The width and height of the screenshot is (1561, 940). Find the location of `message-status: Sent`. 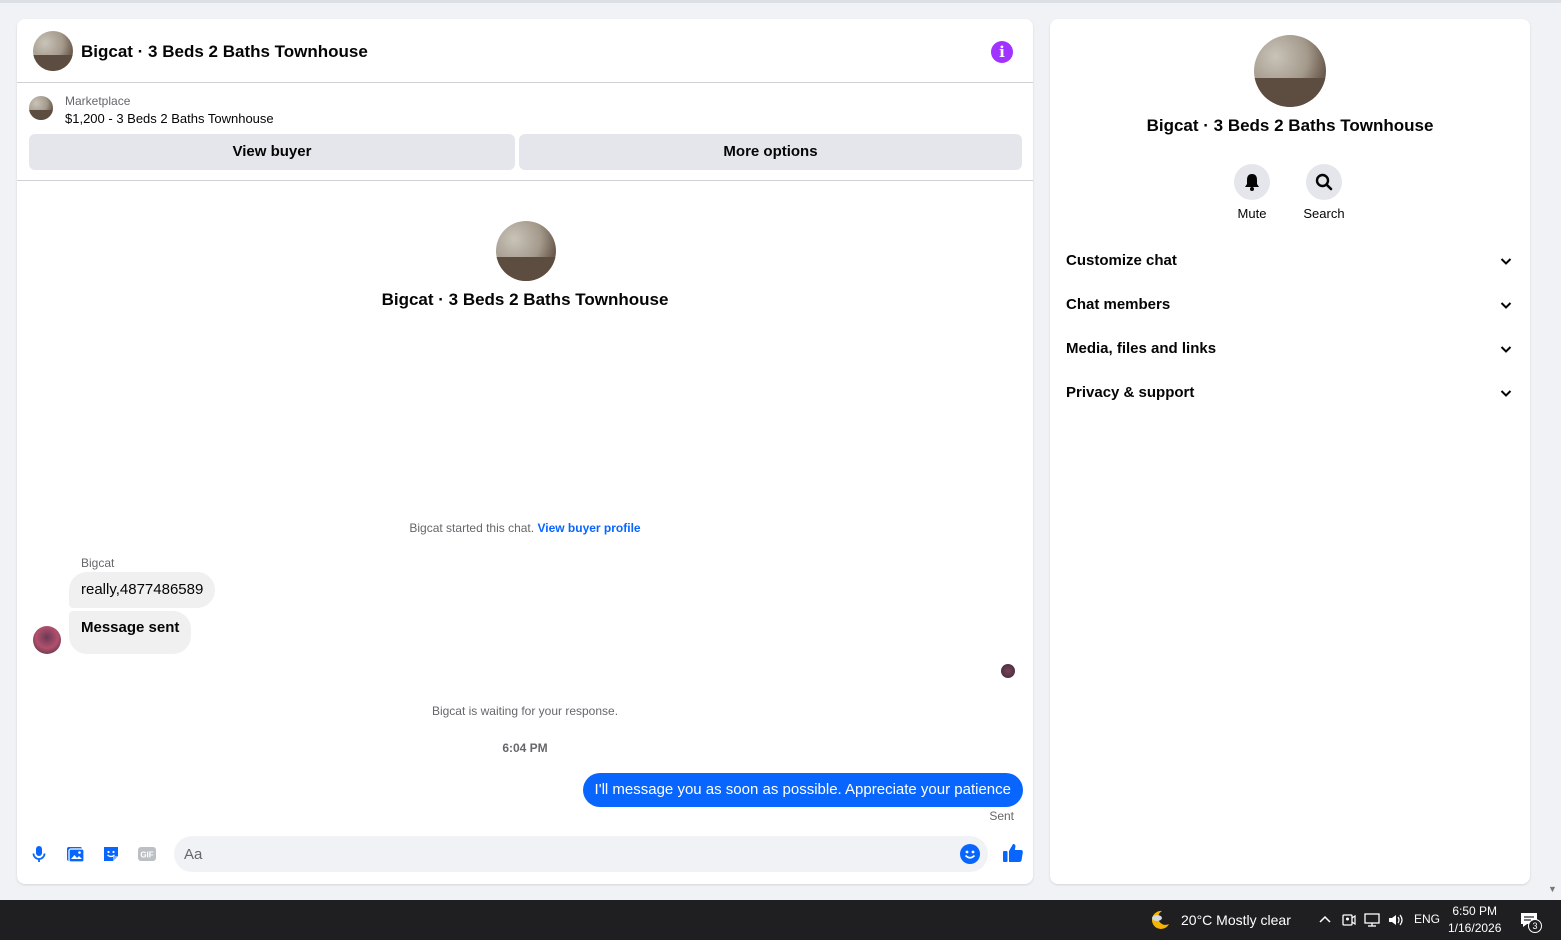

message-status: Sent is located at coordinates (1001, 816).